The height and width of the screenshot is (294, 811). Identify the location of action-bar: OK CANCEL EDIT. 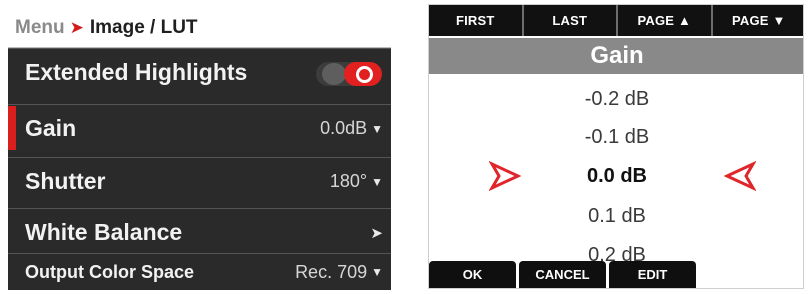
(574, 274).